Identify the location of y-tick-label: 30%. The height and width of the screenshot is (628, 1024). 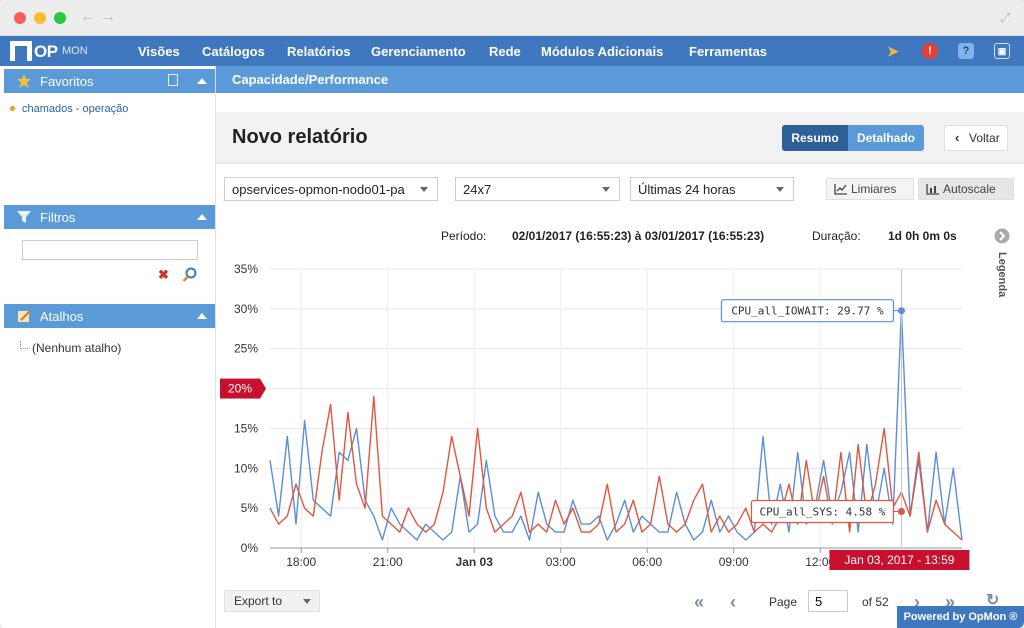
(246, 309).